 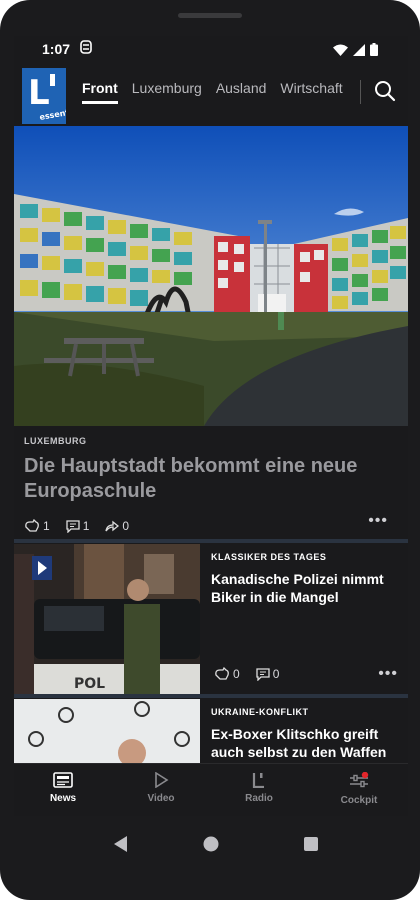 I want to click on tab-wirtschaft: Wirtschaft, so click(x=311, y=92).